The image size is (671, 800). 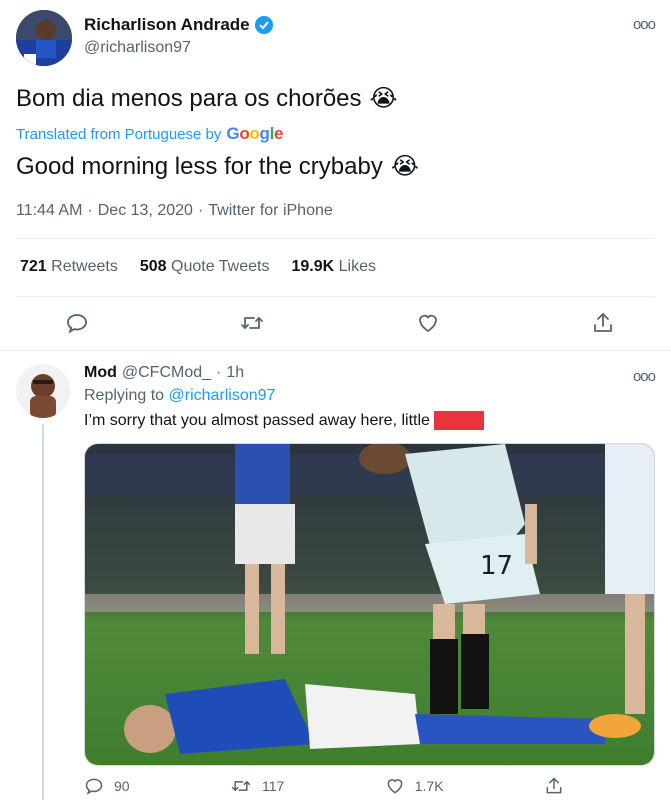 I want to click on reply-like-button: 1.7K, so click(x=414, y=786).